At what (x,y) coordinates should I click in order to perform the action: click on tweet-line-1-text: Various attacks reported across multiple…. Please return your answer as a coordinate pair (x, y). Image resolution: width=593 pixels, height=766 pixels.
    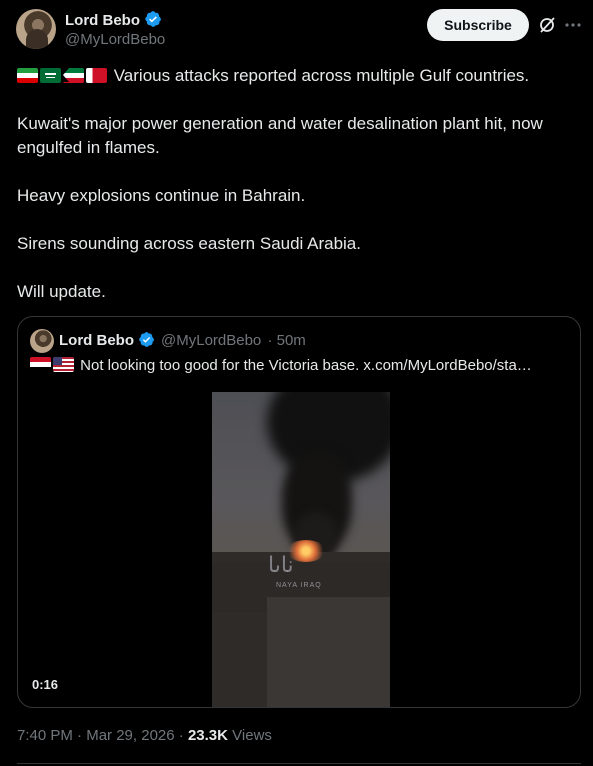
    Looking at the image, I should click on (321, 75).